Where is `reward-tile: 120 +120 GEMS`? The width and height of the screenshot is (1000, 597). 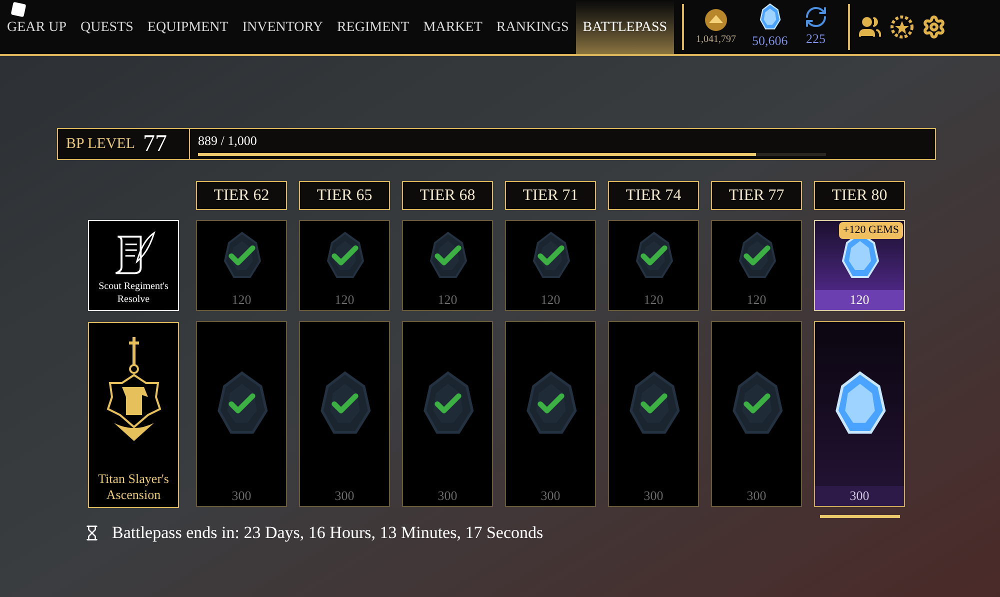
reward-tile: 120 +120 GEMS is located at coordinates (859, 265).